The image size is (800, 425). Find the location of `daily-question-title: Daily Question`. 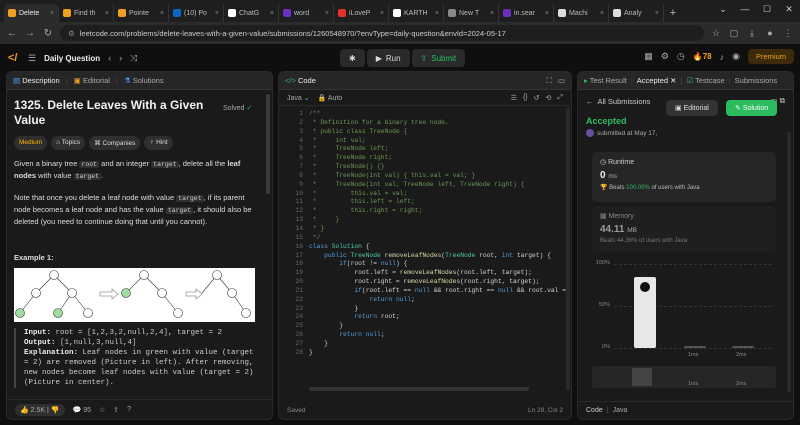

daily-question-title: Daily Question is located at coordinates (72, 58).